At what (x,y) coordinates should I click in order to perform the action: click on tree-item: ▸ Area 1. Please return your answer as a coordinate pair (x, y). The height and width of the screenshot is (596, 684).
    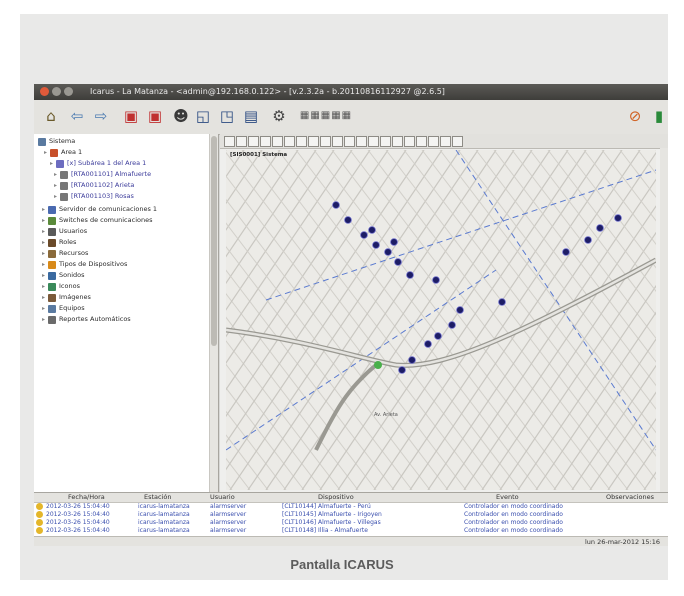
    Looking at the image, I should click on (63, 152).